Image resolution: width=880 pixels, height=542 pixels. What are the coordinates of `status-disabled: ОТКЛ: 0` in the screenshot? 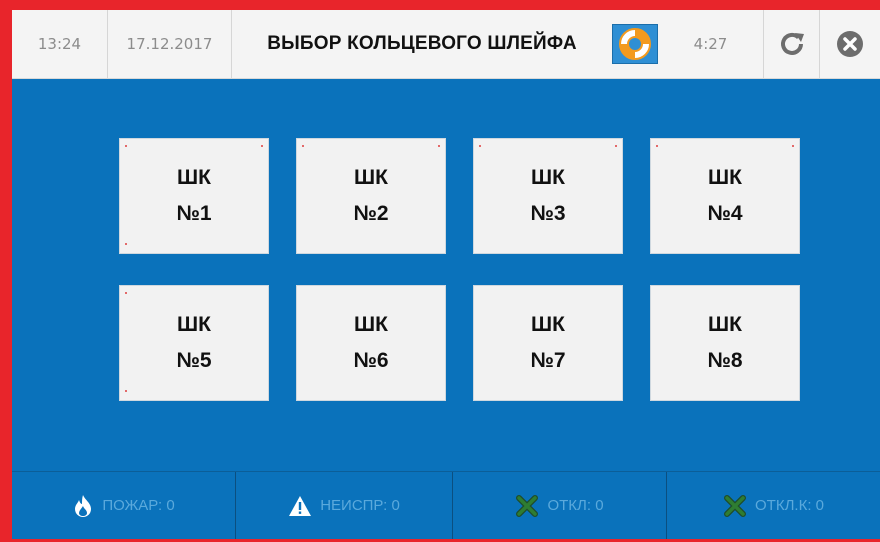 It's located at (560, 505).